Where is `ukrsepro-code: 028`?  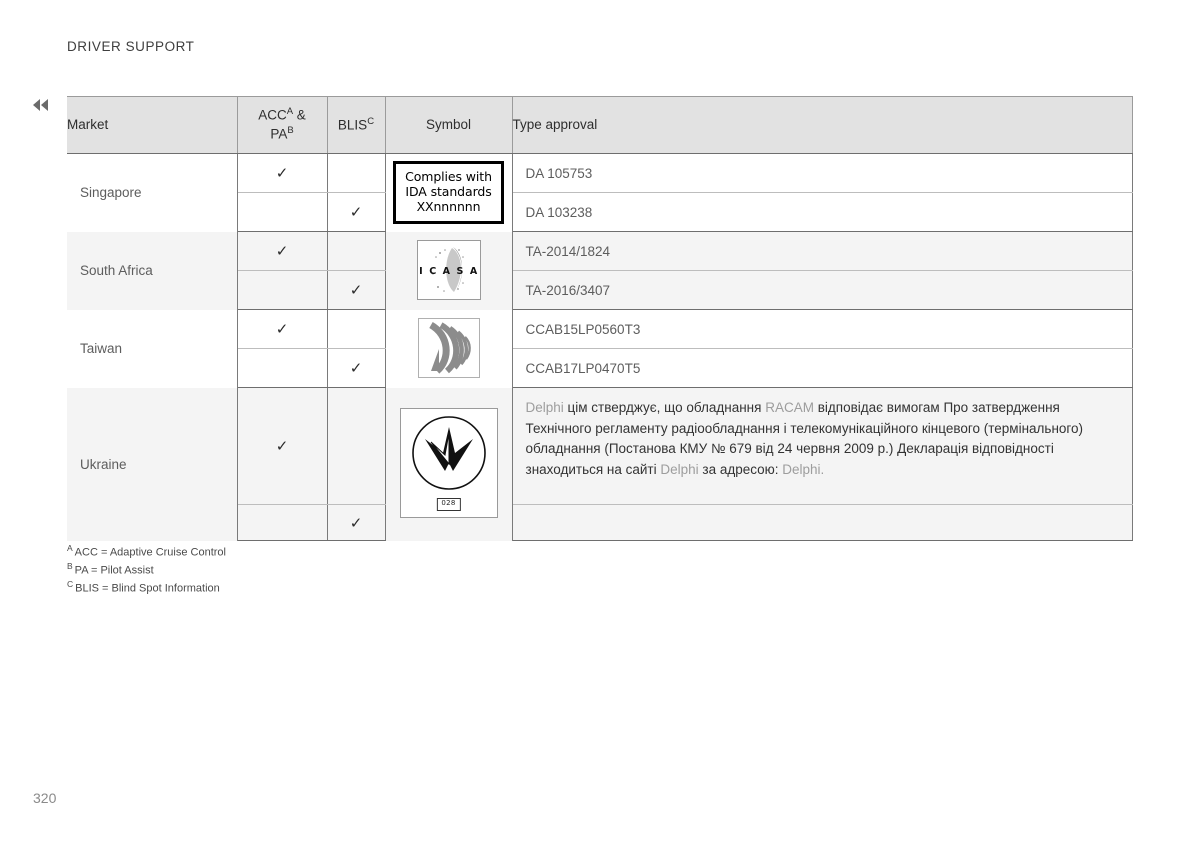
ukrsepro-code: 028 is located at coordinates (448, 504).